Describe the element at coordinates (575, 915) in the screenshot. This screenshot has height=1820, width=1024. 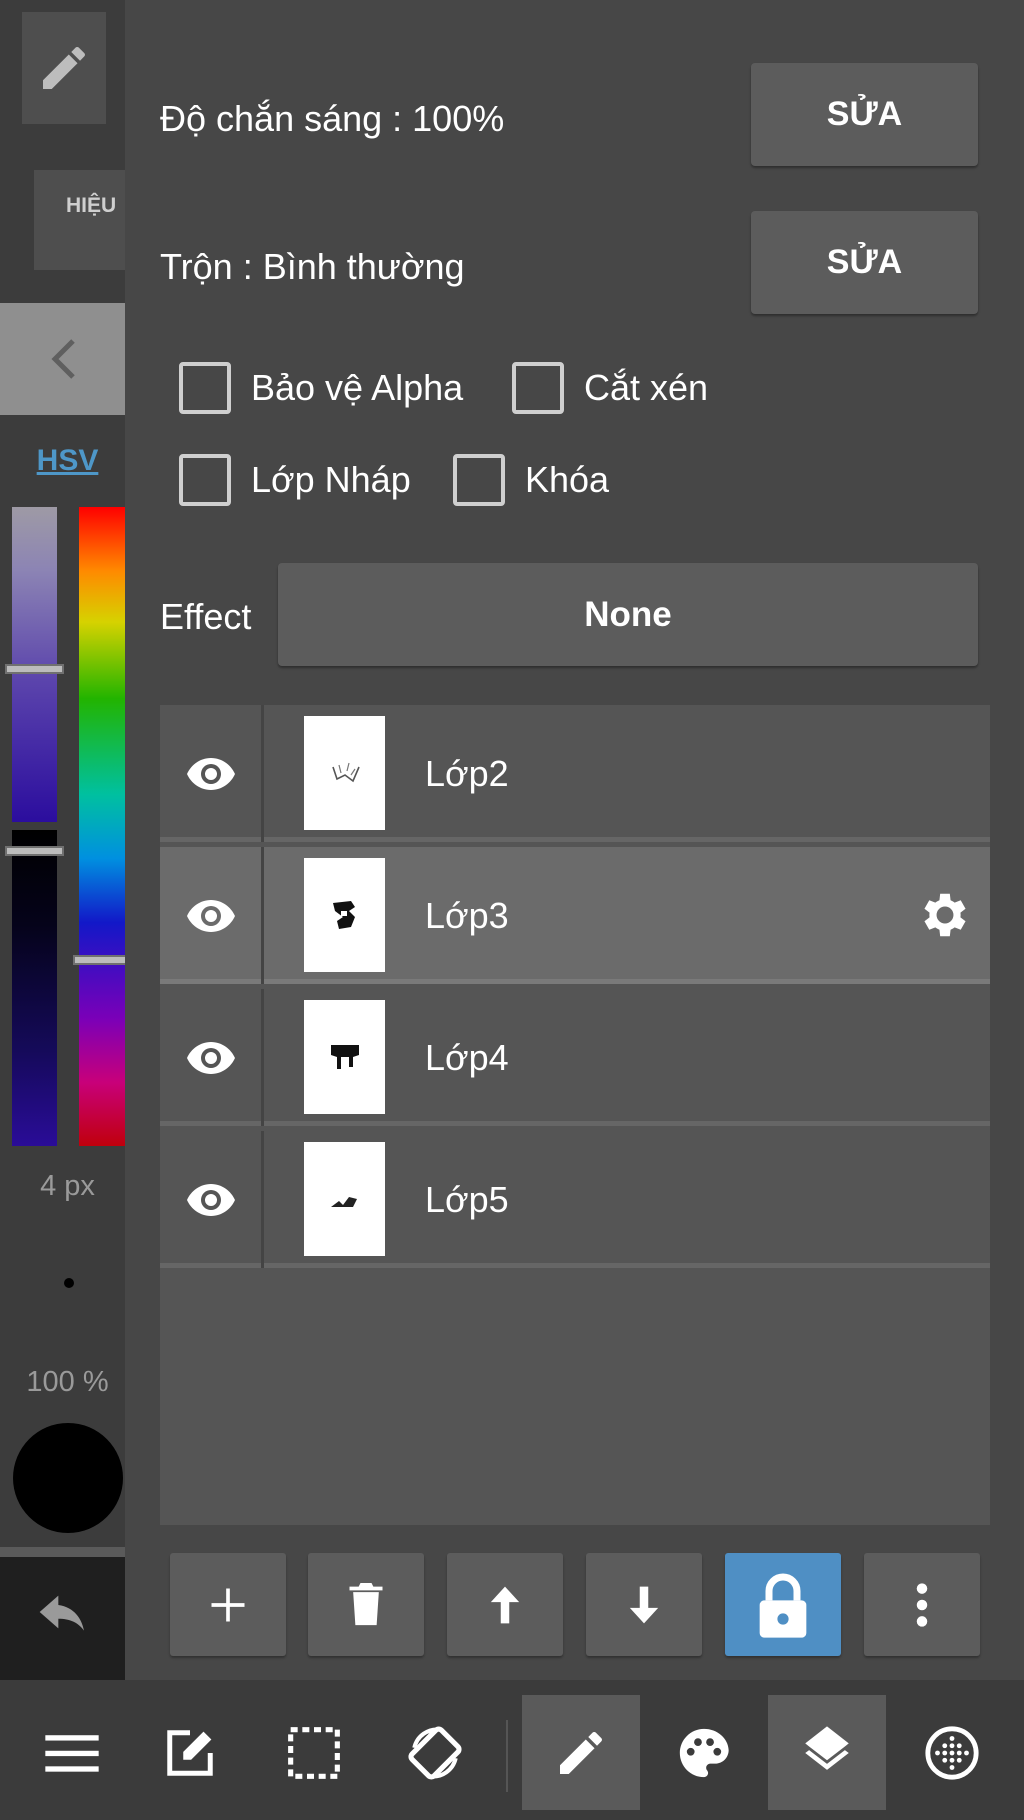
I see `layer-row: Lớp3` at that location.